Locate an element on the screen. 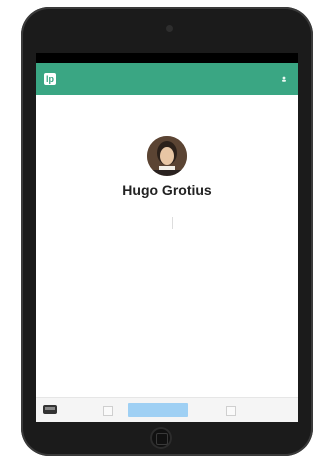  tray-icon is located at coordinates (50, 409).